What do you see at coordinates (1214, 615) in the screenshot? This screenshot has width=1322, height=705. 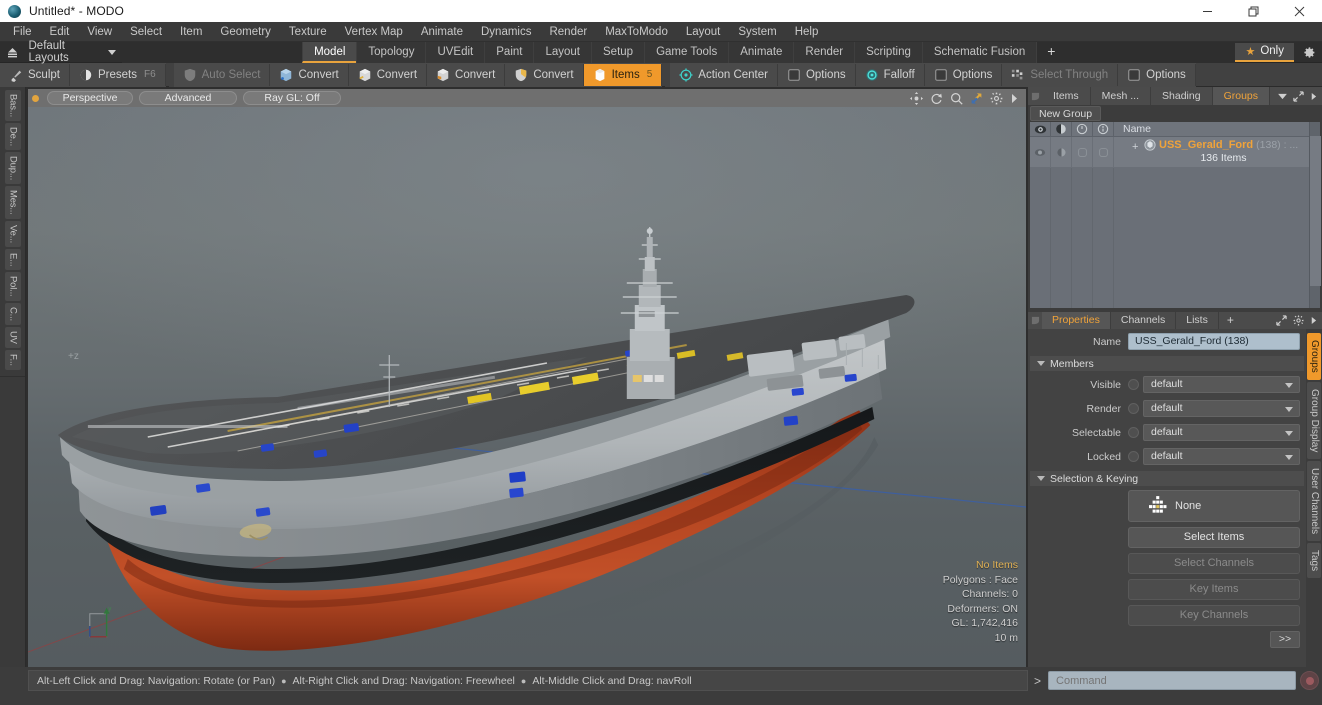 I see `key-channels-button: Key Channels` at bounding box center [1214, 615].